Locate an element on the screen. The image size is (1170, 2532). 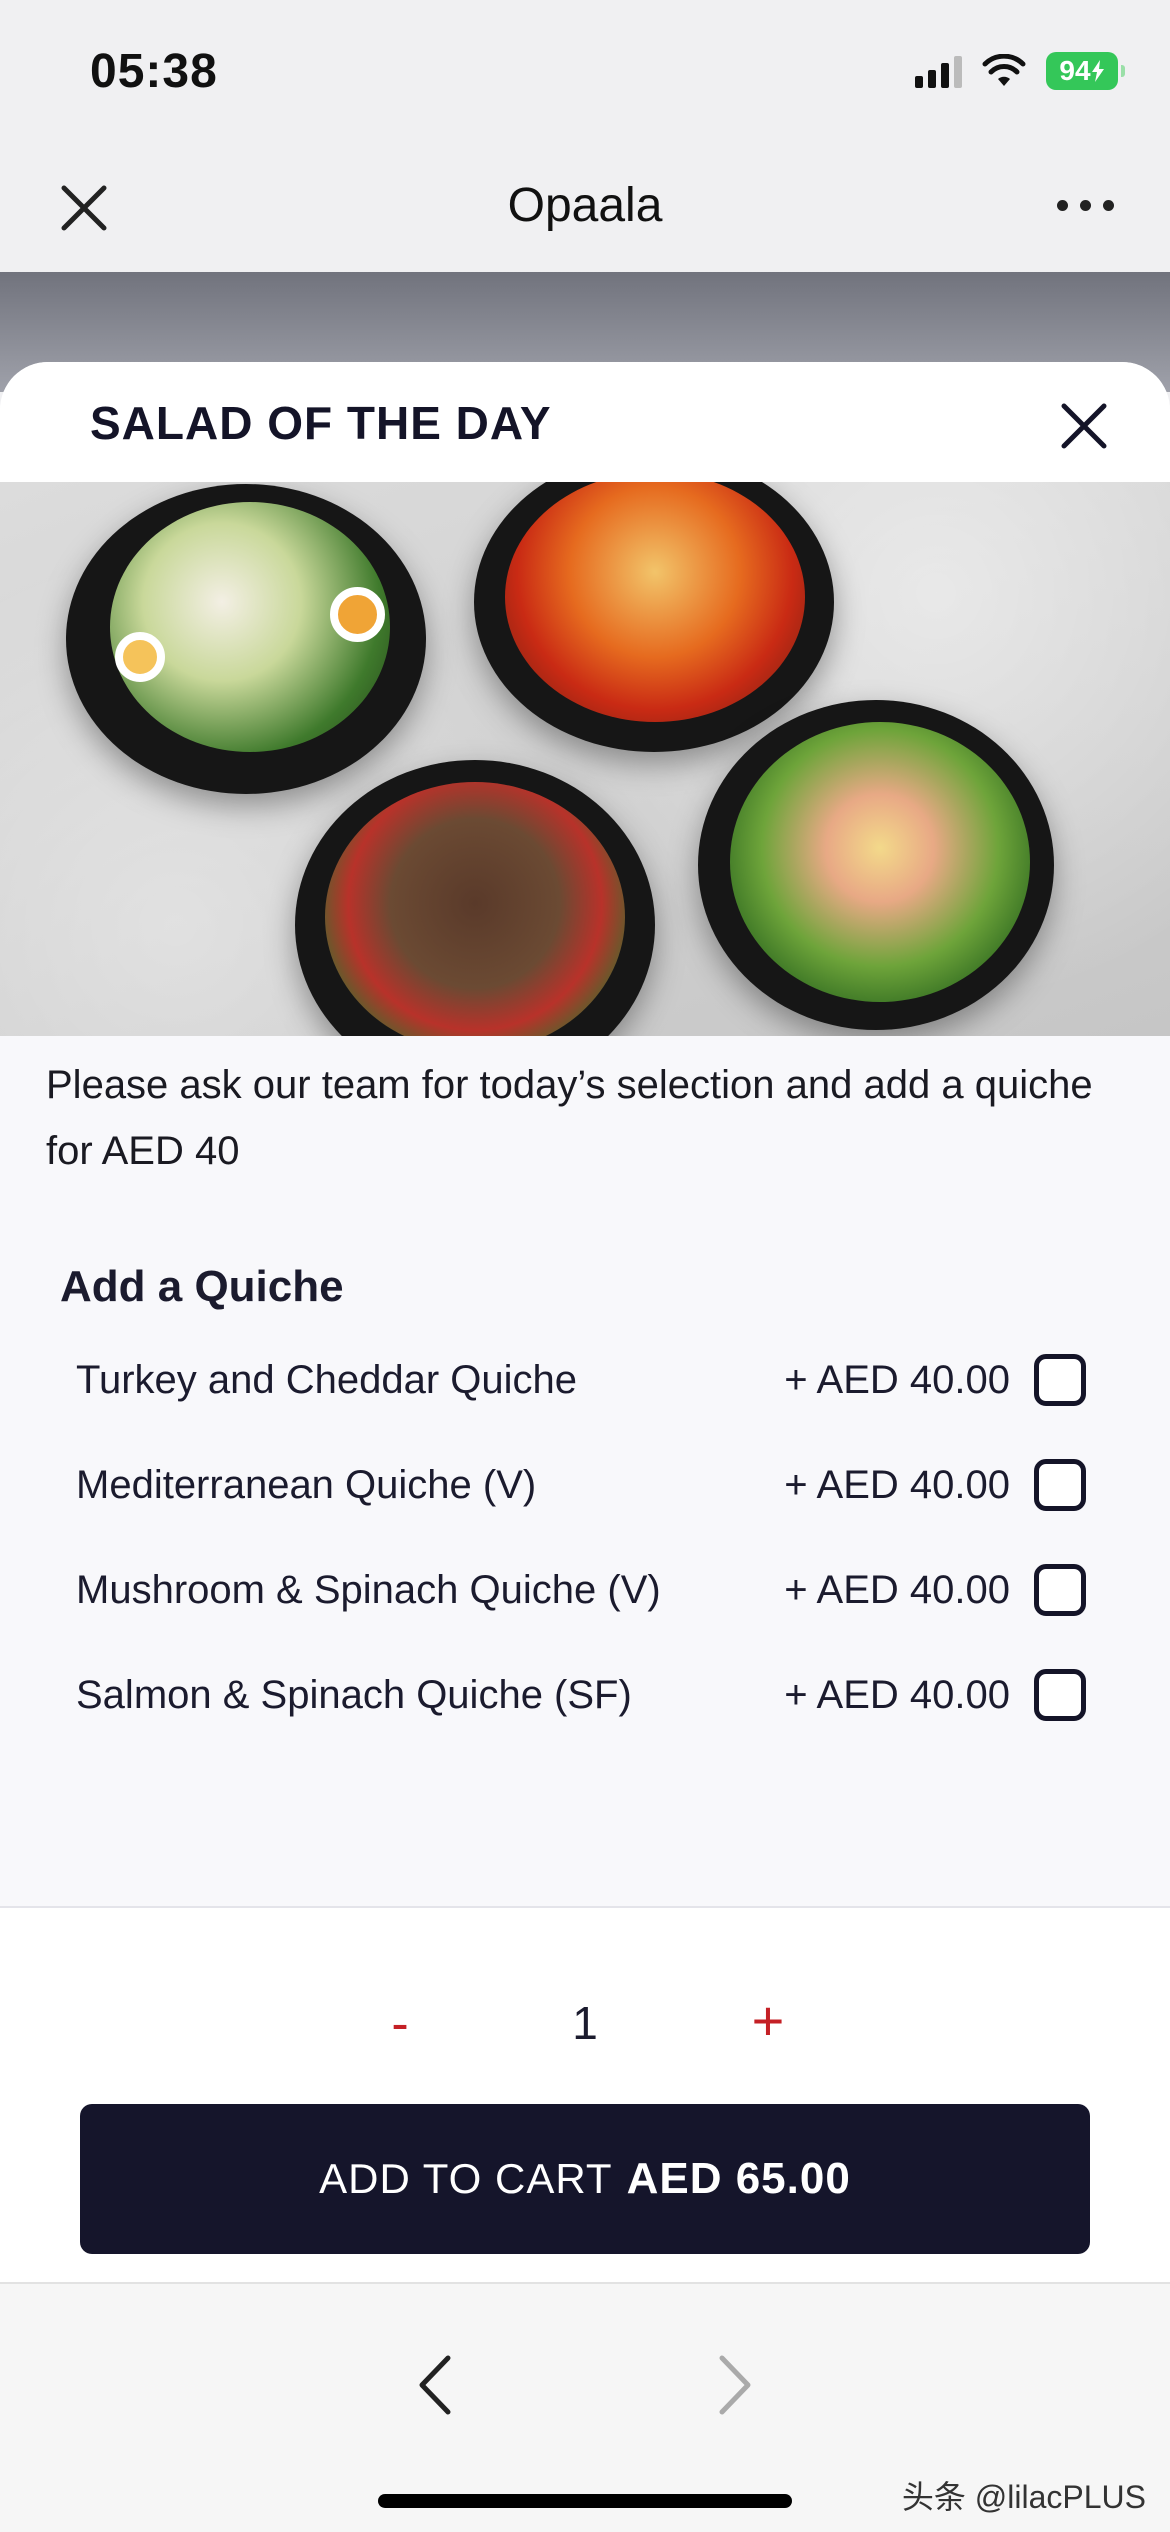
quantity-value: 1 is located at coordinates (585, 2023).